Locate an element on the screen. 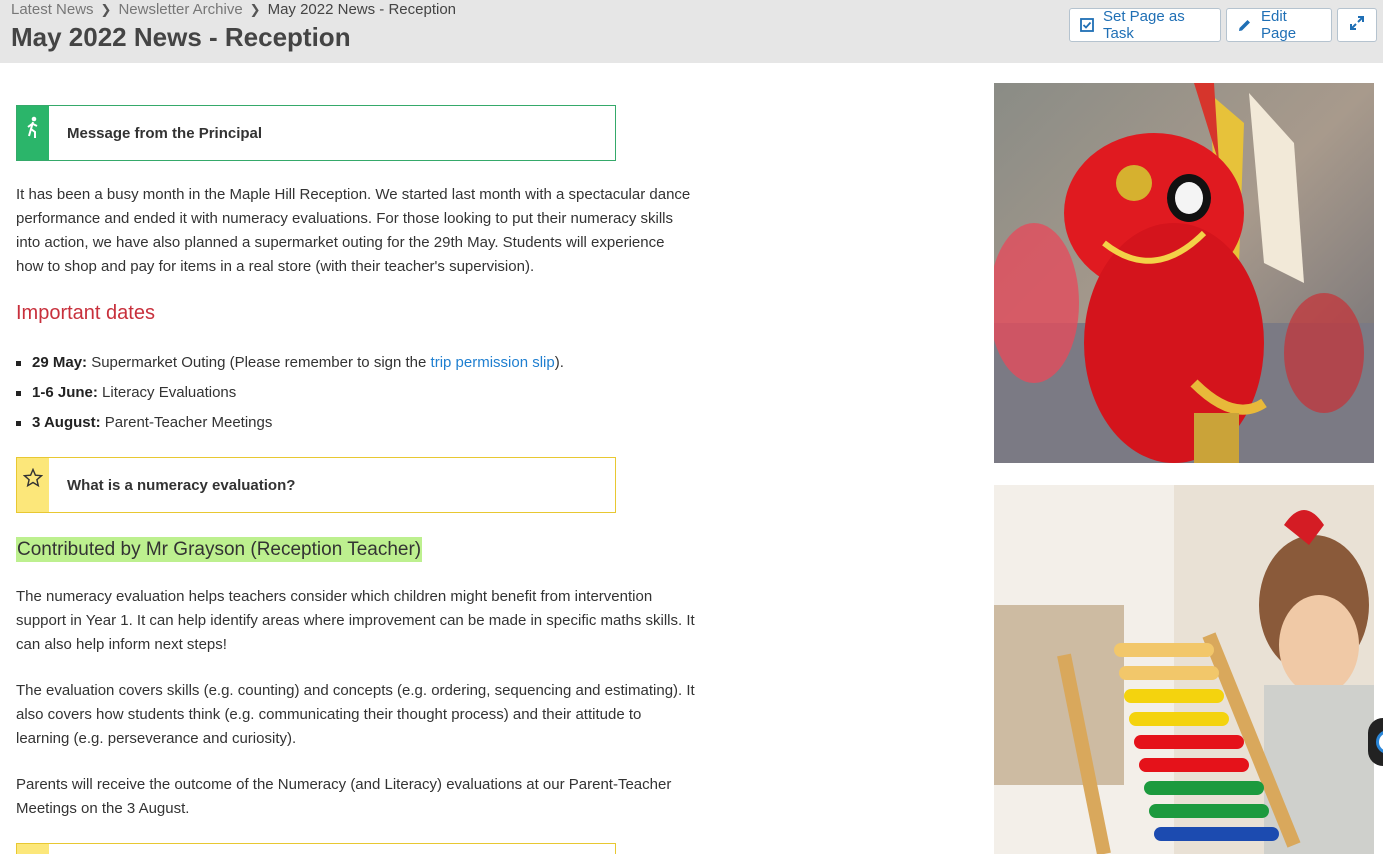  next-callout is located at coordinates (316, 848).